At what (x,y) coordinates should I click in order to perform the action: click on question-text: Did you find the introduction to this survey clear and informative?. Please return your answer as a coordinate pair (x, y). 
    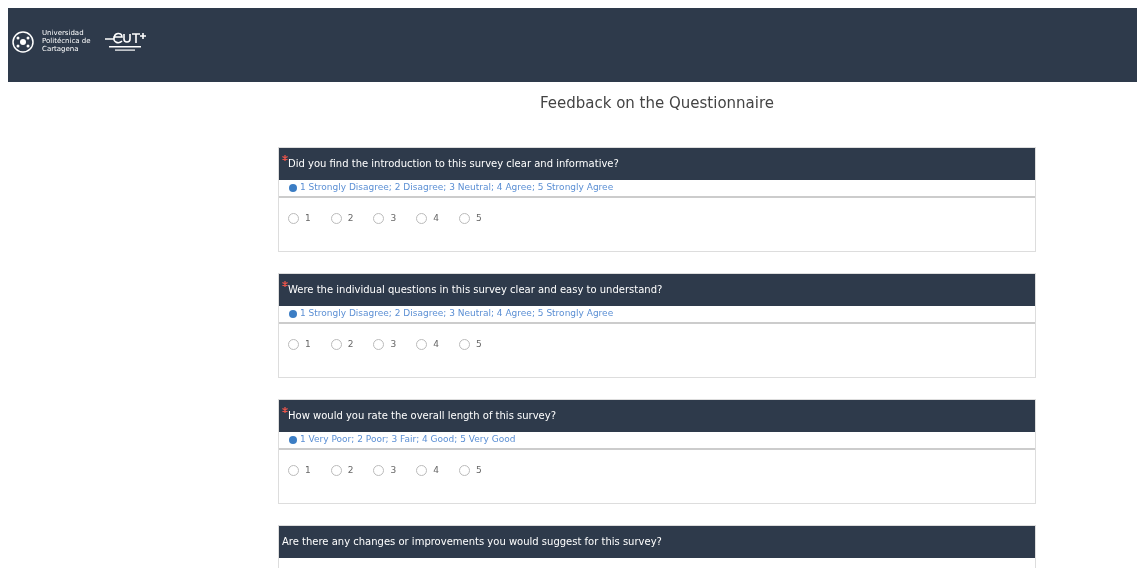
    Looking at the image, I should click on (453, 164).